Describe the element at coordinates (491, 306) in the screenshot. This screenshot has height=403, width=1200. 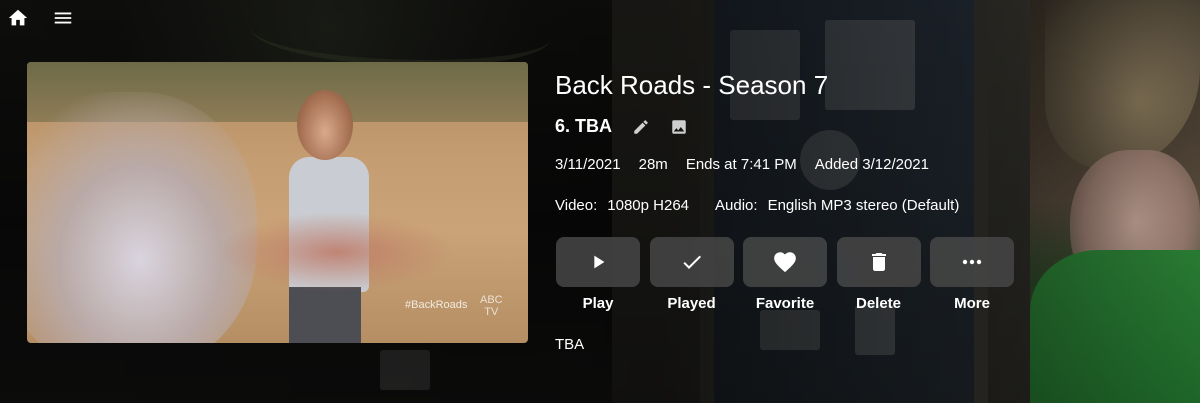
I see `network-logo: ABC TV` at that location.